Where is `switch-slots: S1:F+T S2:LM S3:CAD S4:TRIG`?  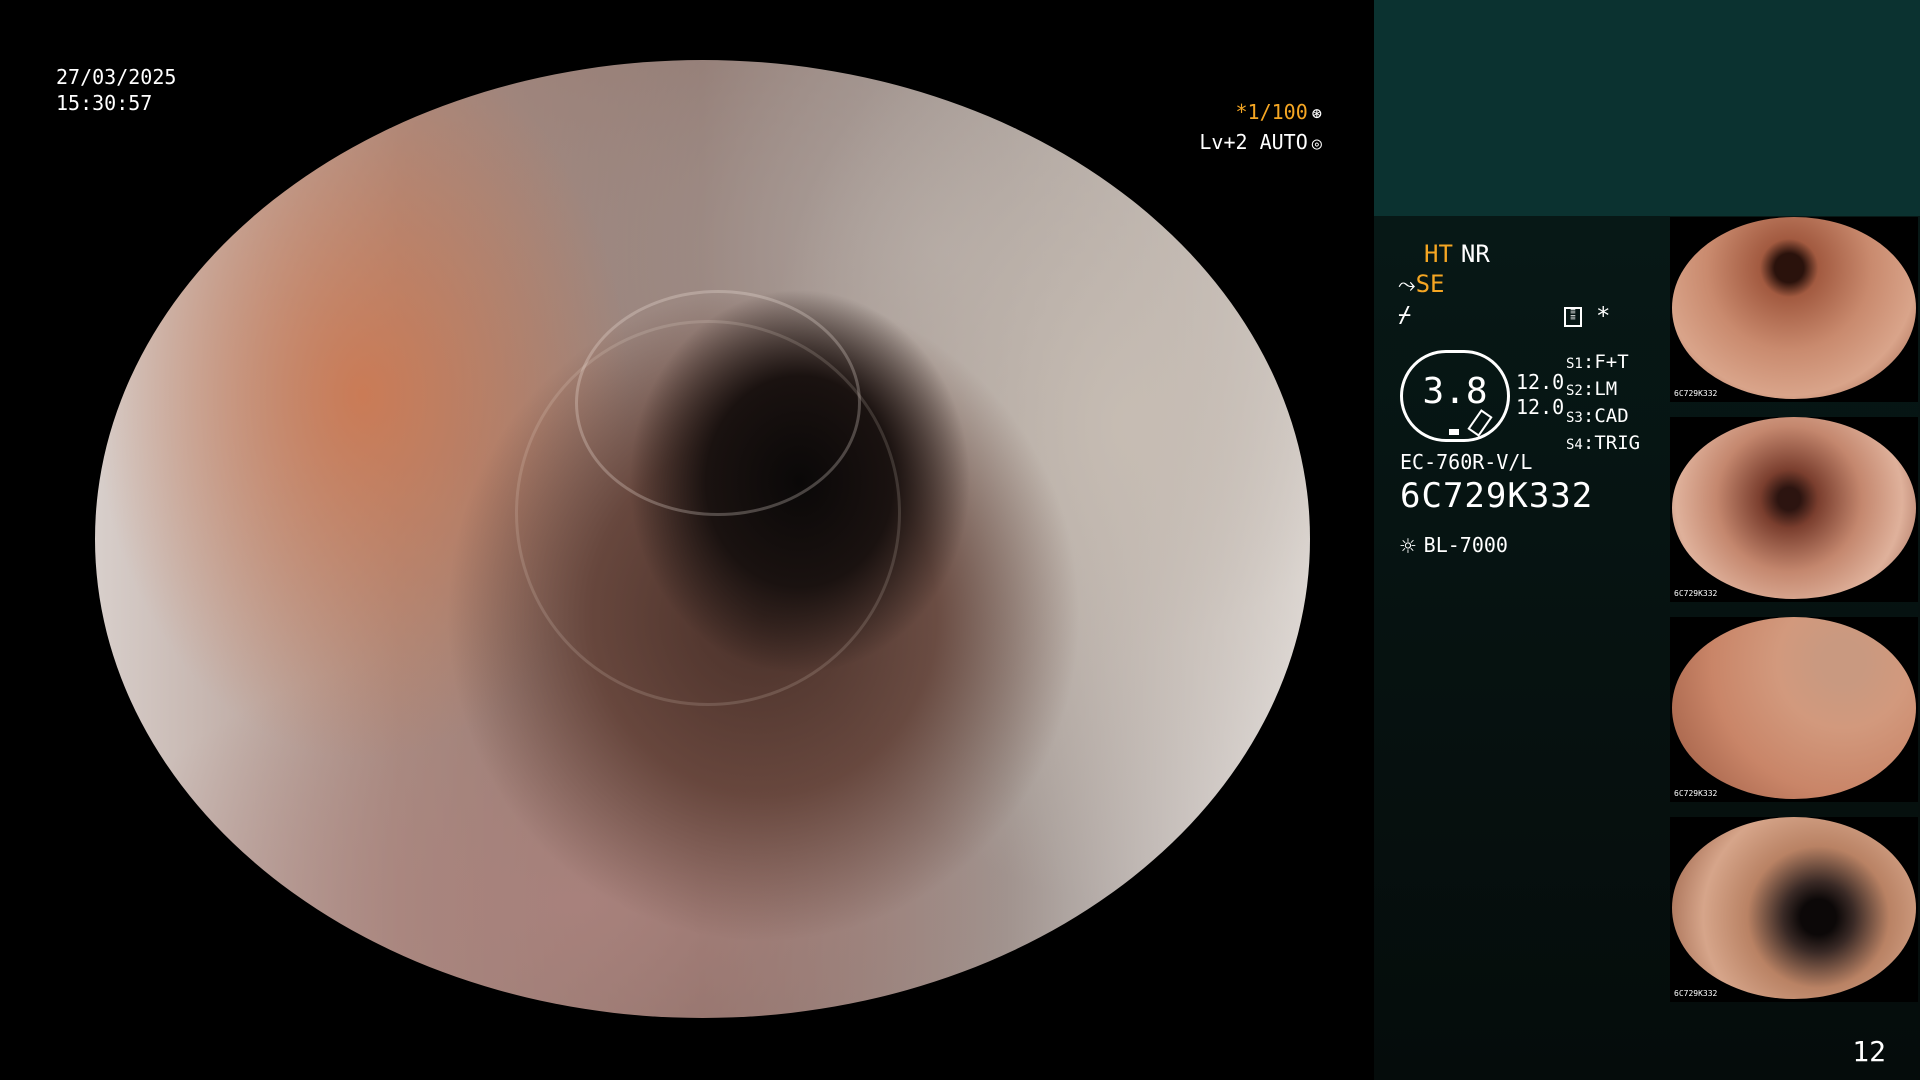
switch-slots: S1:F+T S2:LM S3:CAD S4:TRIG is located at coordinates (1603, 402).